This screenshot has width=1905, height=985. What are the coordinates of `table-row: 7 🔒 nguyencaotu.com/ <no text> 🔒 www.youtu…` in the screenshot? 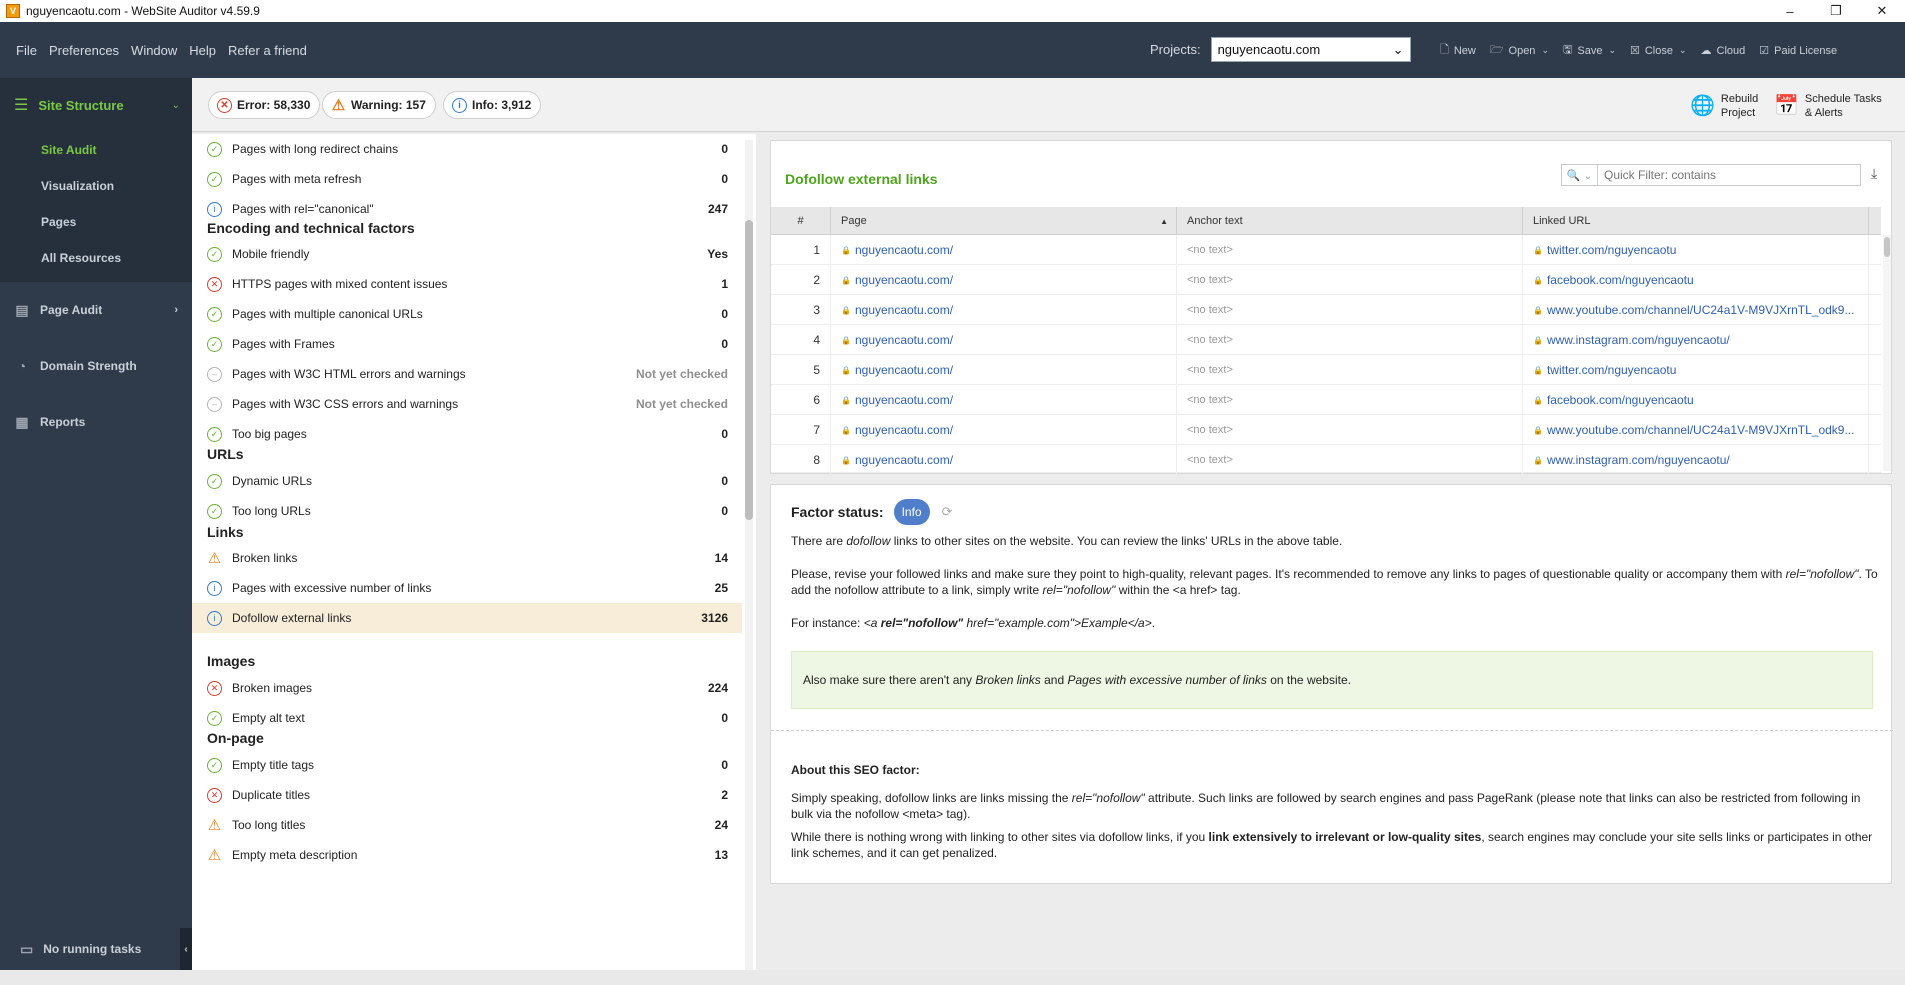 It's located at (1326, 430).